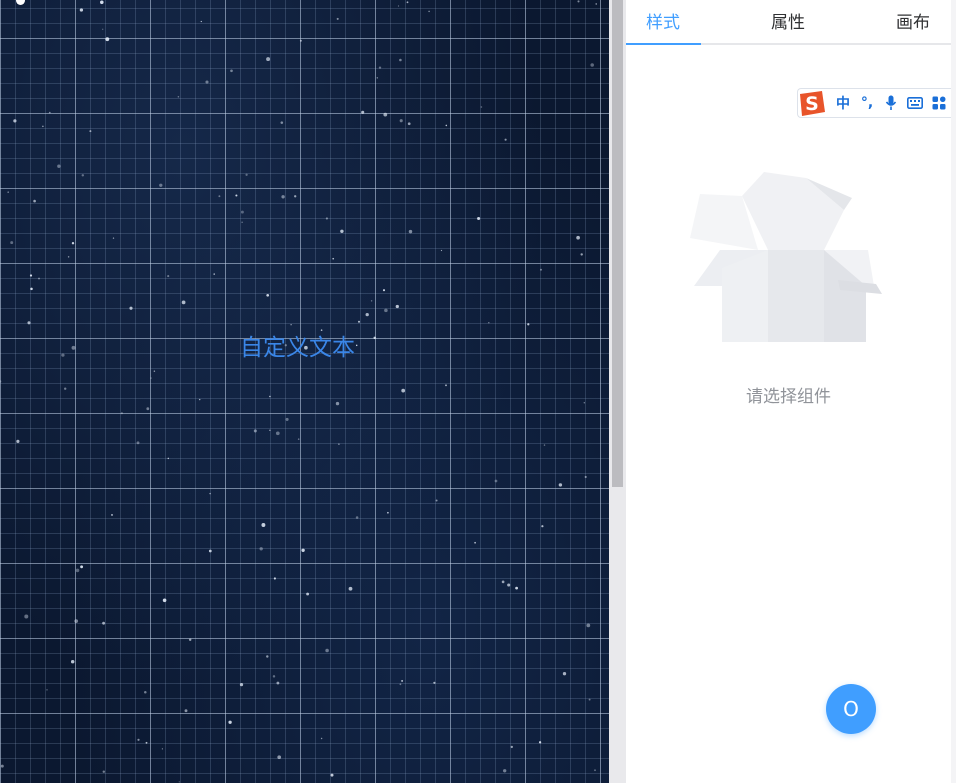 This screenshot has height=783, width=956. What do you see at coordinates (953, 391) in the screenshot?
I see `panel-edge` at bounding box center [953, 391].